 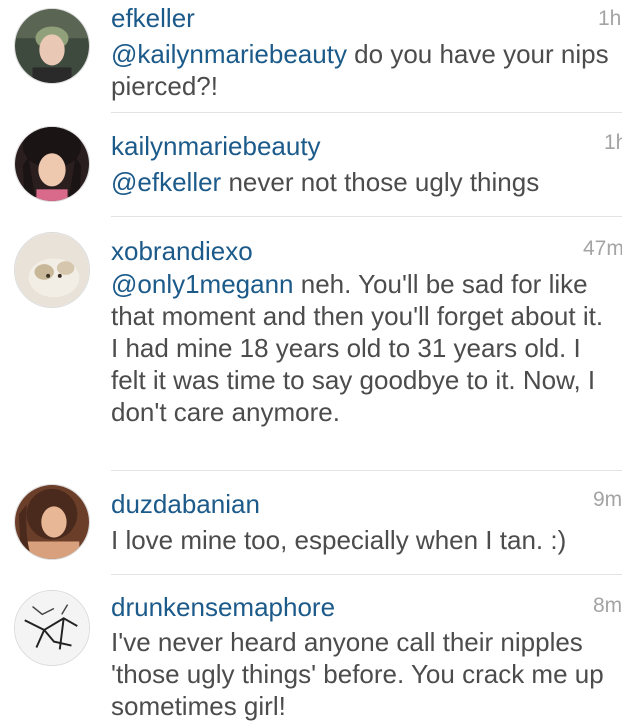 I want to click on comment-timestamp: 47m, so click(x=602, y=248).